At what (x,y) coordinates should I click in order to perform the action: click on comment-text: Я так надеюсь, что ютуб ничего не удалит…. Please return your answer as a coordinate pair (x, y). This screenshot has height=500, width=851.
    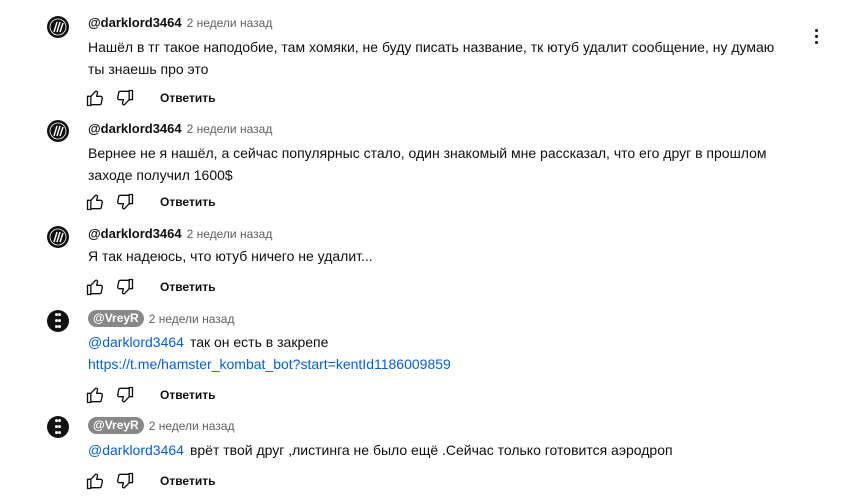
    Looking at the image, I should click on (230, 256).